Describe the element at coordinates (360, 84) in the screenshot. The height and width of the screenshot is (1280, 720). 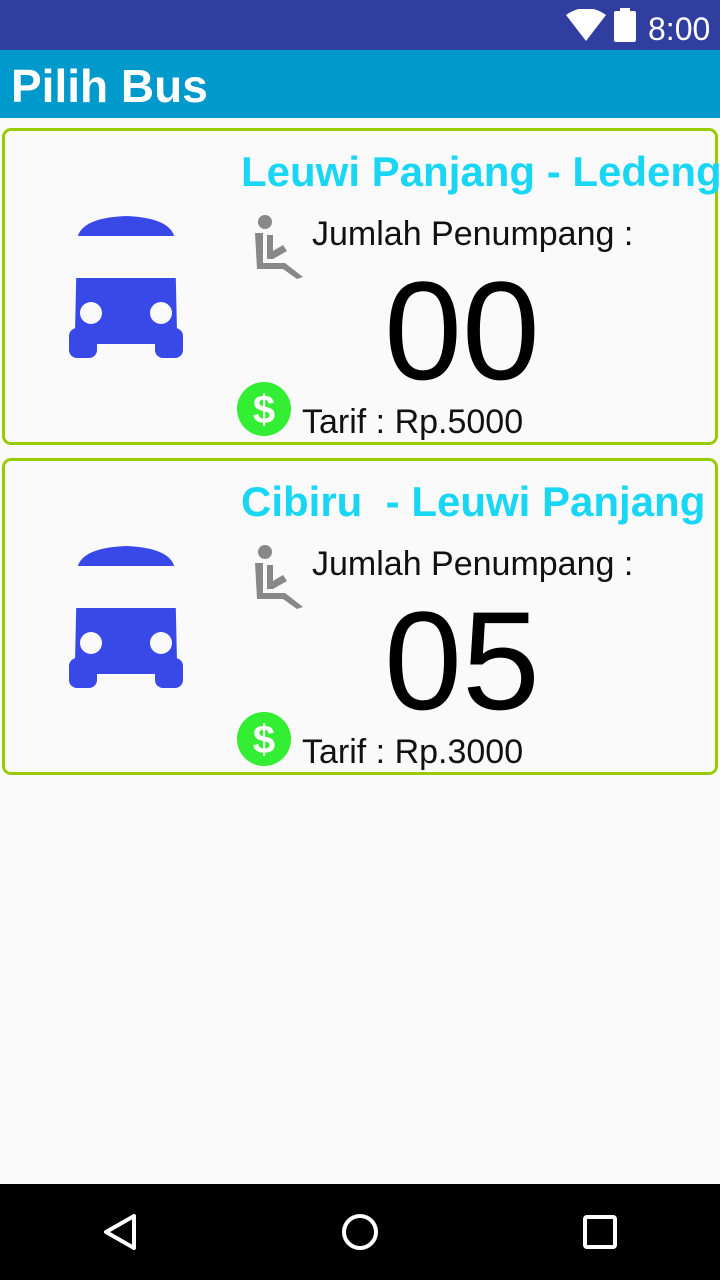
I see `app-bar: Pilih Bus` at that location.